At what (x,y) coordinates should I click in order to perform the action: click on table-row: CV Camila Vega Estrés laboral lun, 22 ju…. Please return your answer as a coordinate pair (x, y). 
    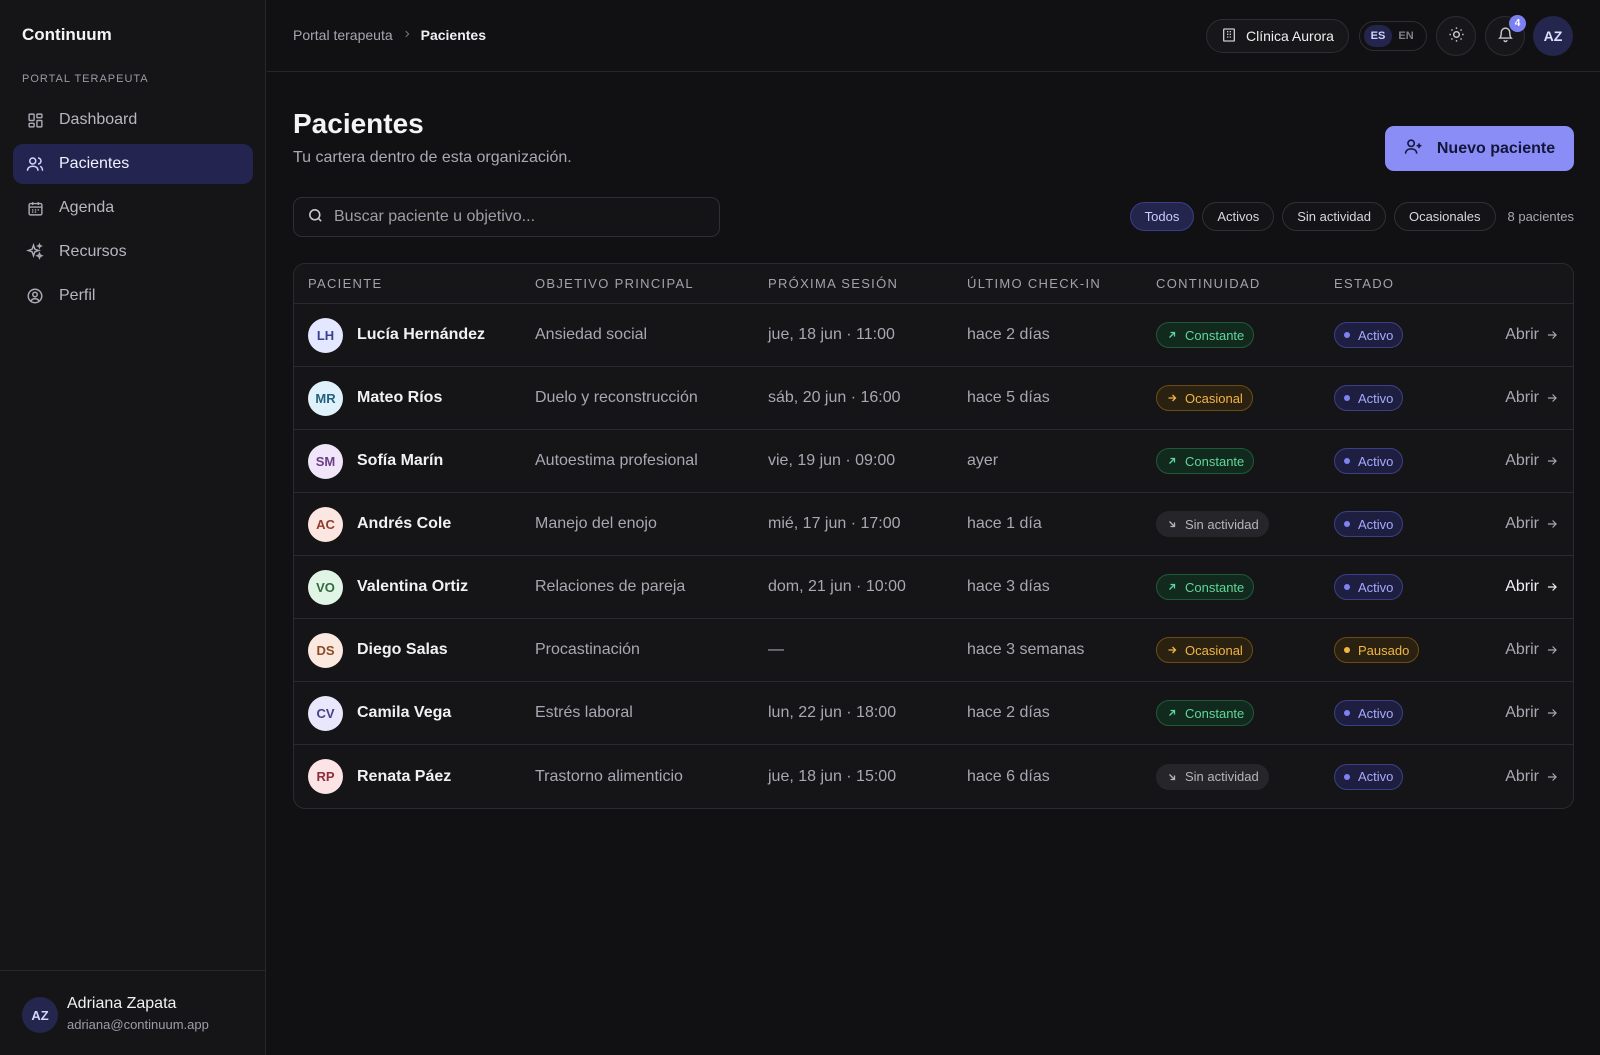
    Looking at the image, I should click on (933, 713).